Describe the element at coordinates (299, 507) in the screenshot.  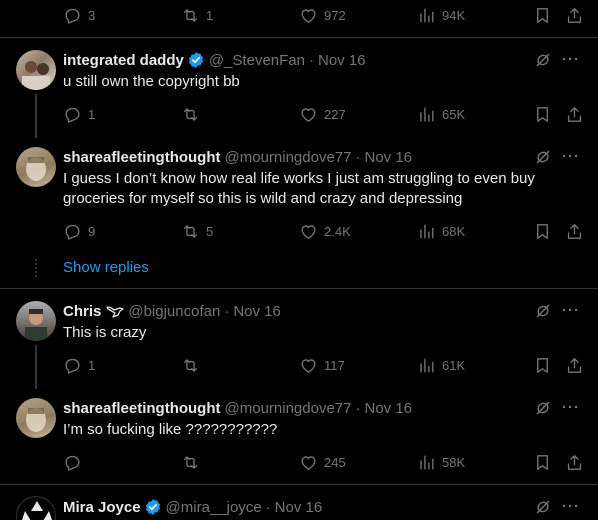
I see `timestamp: Nov 16` at that location.